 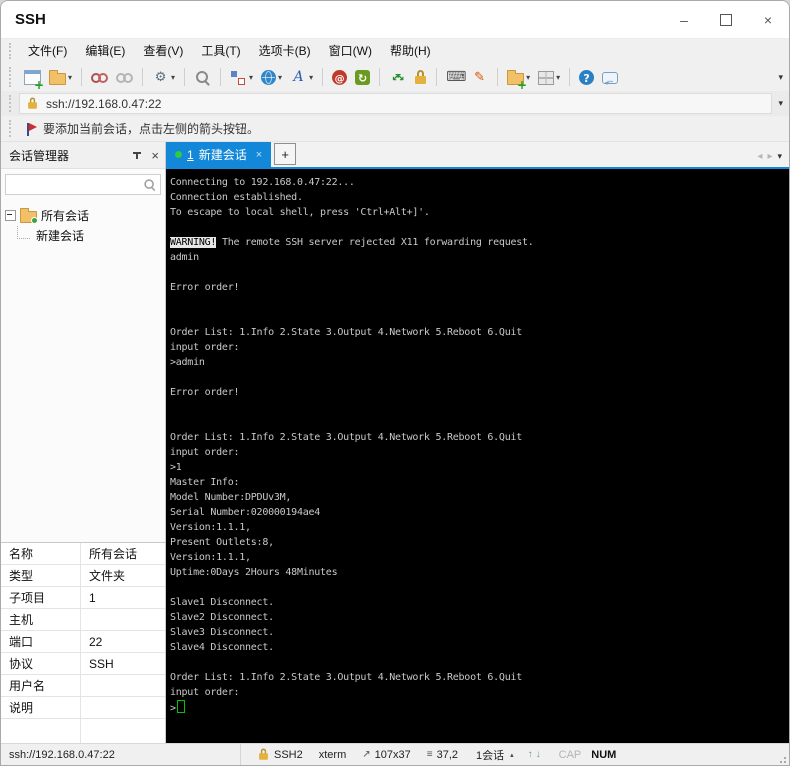 What do you see at coordinates (241, 77) in the screenshot?
I see `compose-button: ▾` at bounding box center [241, 77].